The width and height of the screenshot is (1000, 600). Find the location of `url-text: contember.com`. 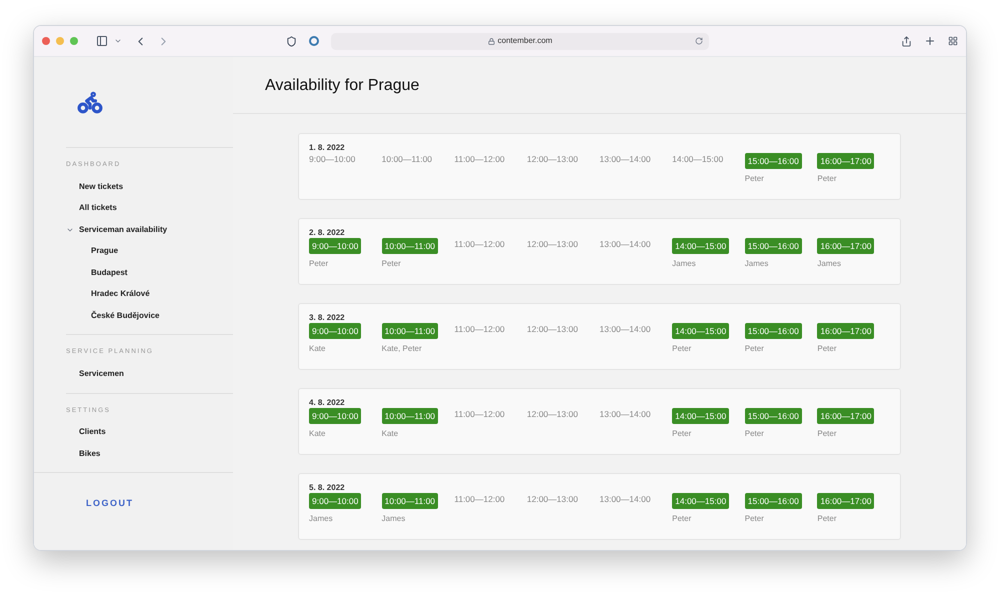

url-text: contember.com is located at coordinates (525, 41).